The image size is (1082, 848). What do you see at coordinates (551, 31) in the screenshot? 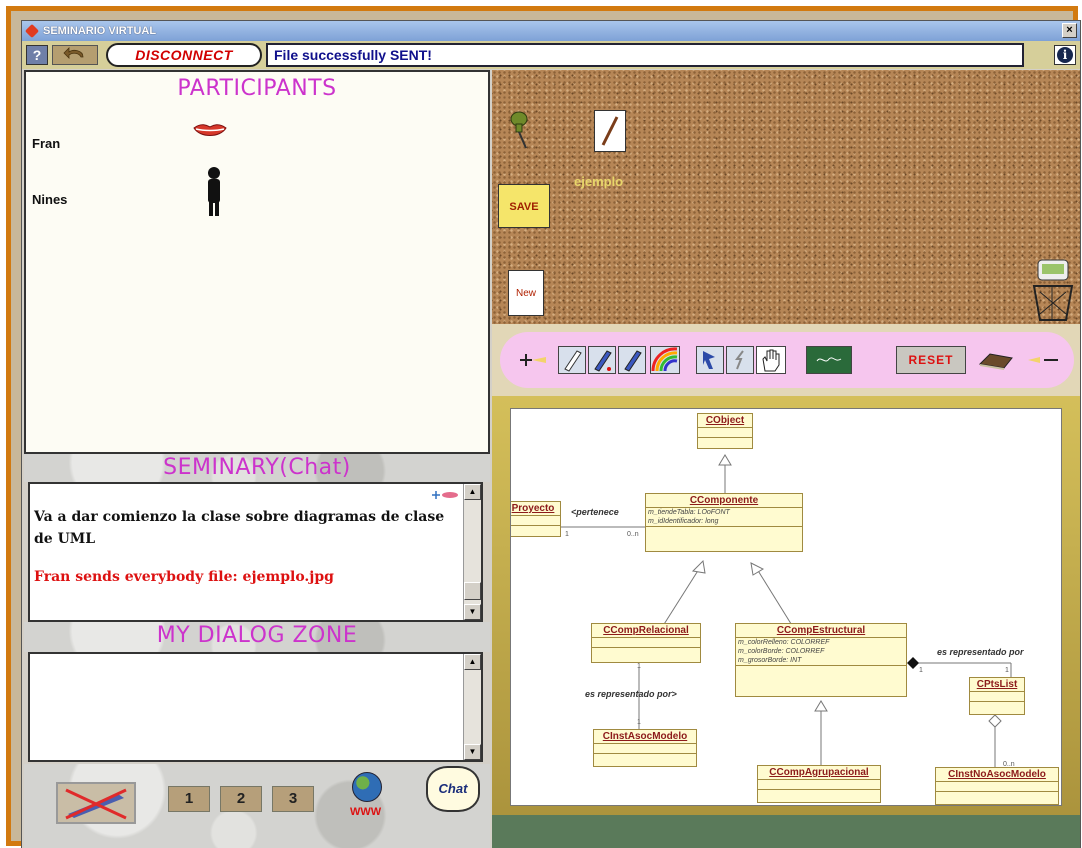
I see `title-bar: SEMINARIO VIRTUAL ×` at bounding box center [551, 31].